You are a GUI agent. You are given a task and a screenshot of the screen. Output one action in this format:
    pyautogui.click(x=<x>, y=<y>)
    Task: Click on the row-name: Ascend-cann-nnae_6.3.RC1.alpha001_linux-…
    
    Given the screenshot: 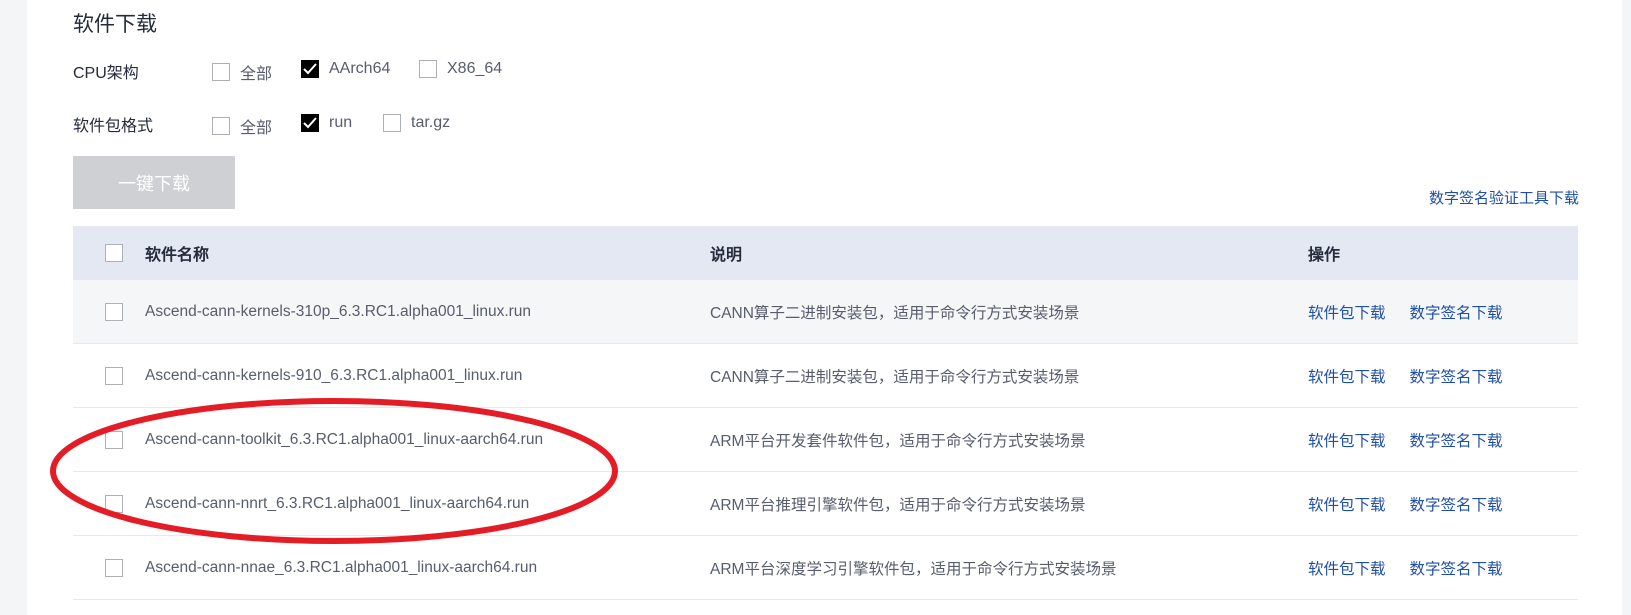 What is the action you would take?
    pyautogui.click(x=427, y=567)
    